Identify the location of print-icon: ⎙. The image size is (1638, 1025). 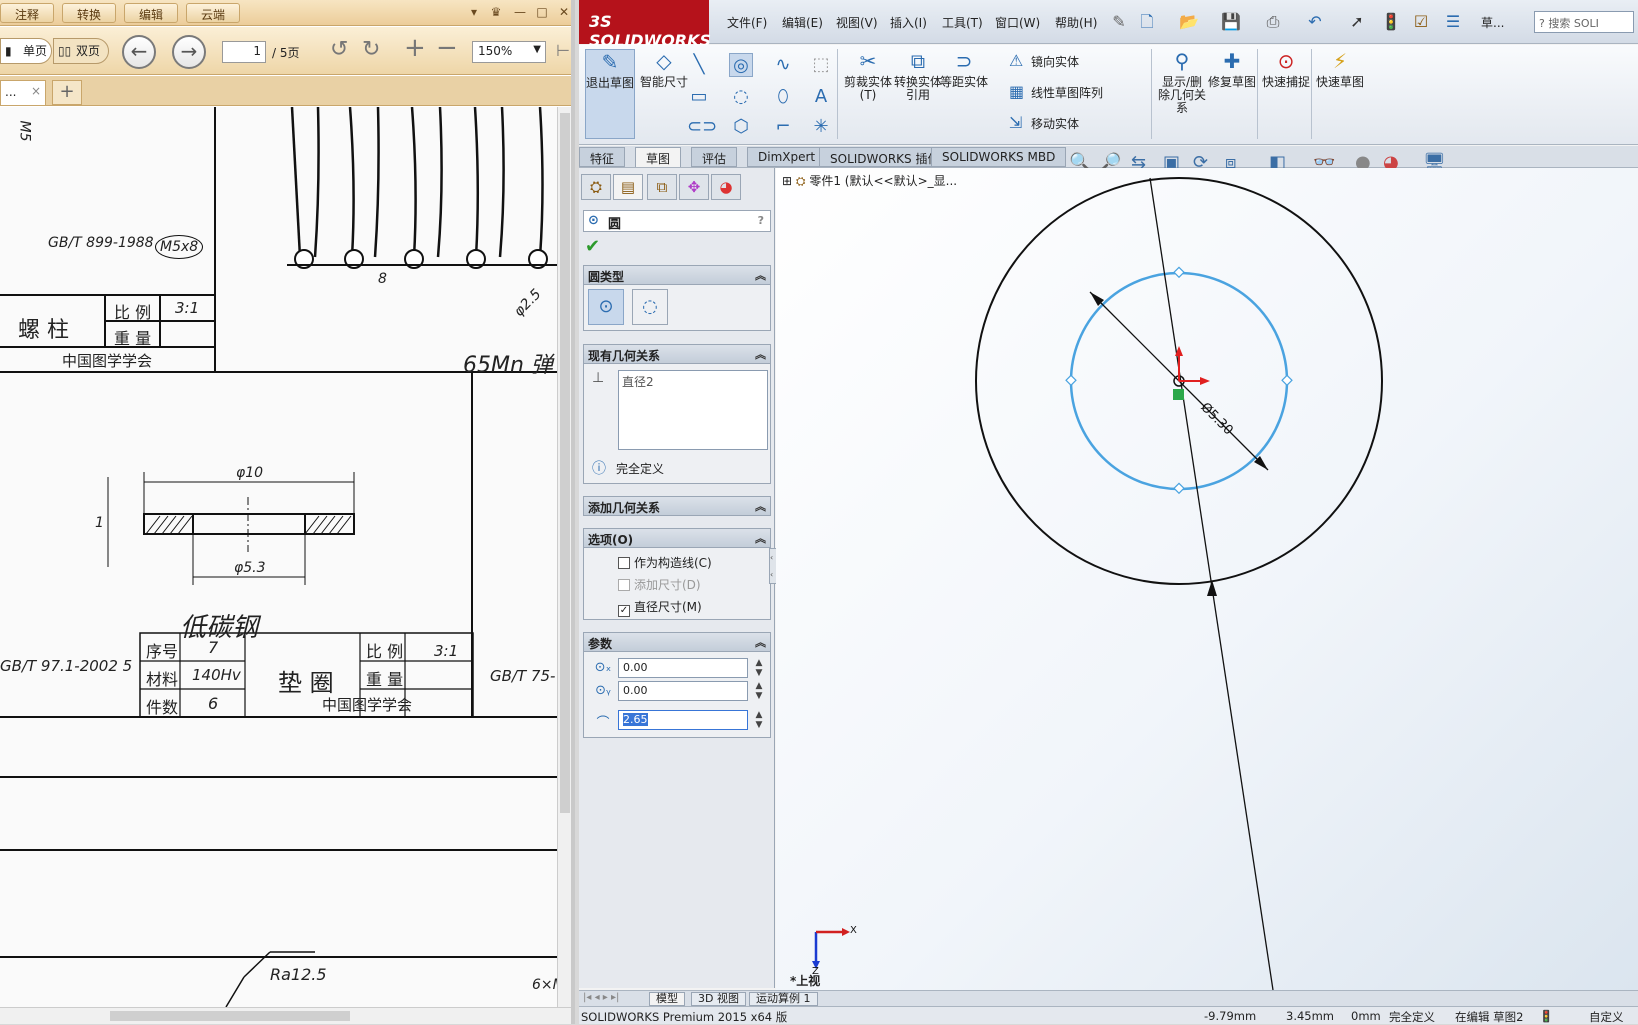
(1273, 22).